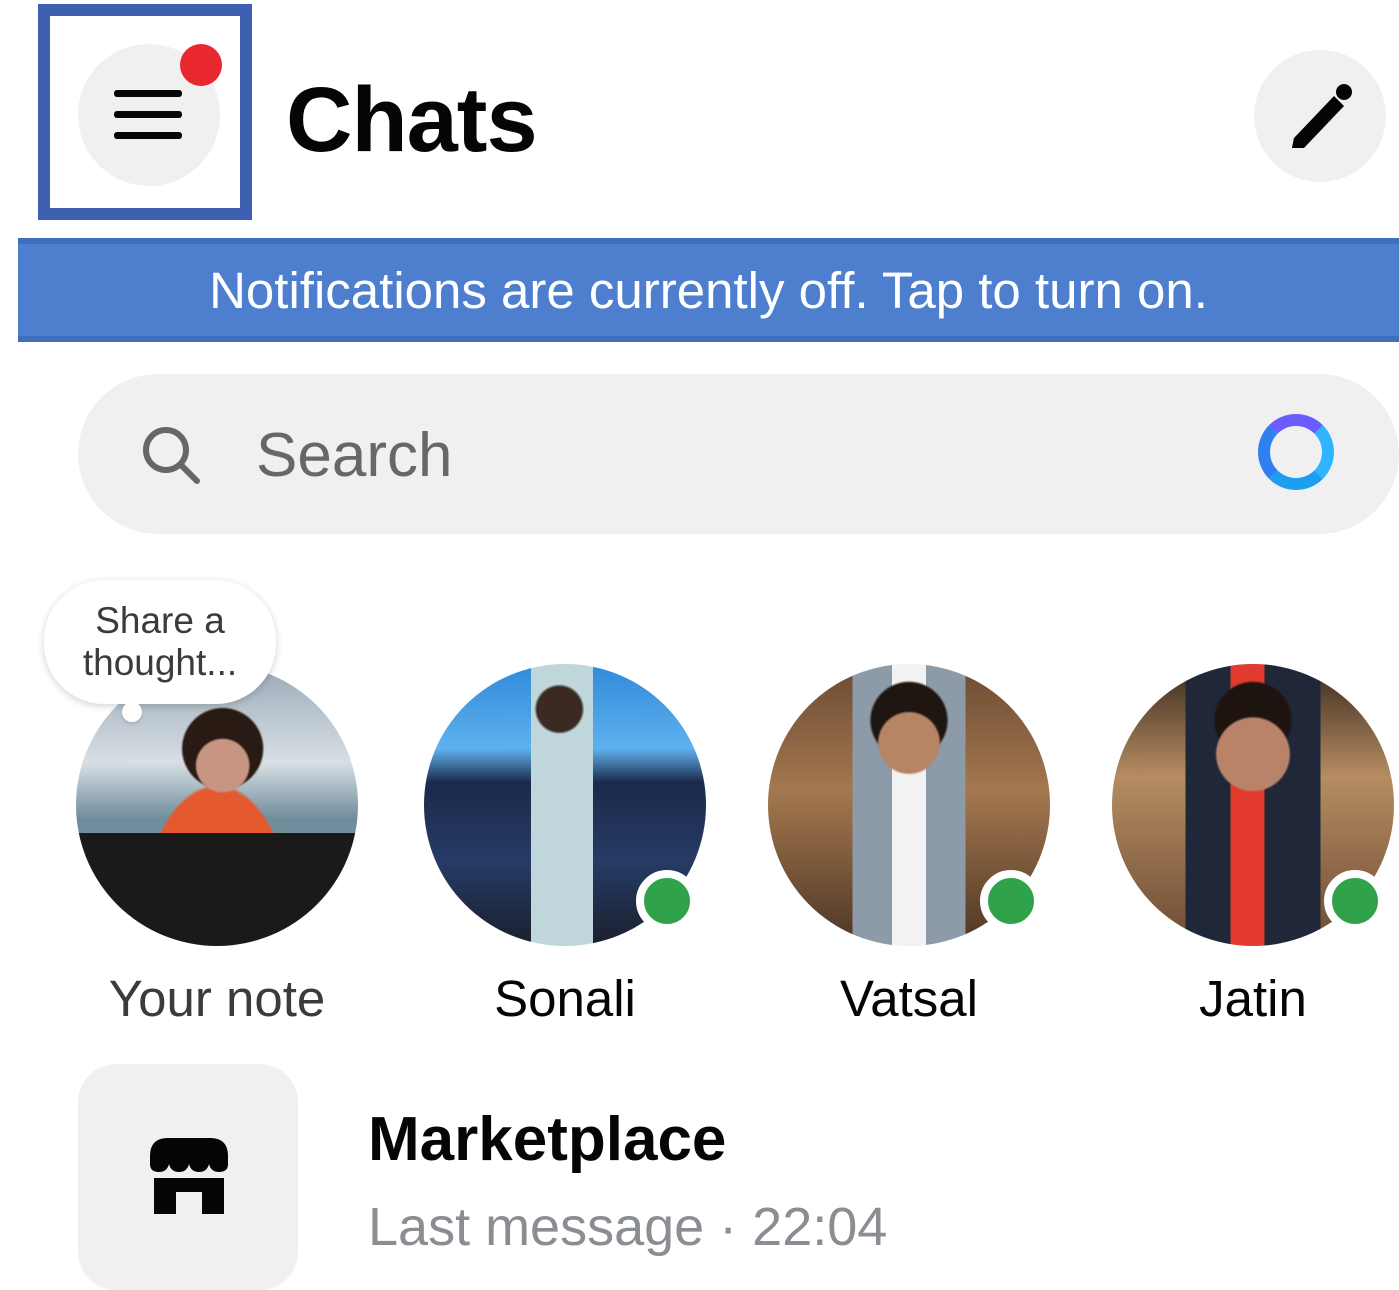 Image resolution: width=1399 pixels, height=1290 pixels. What do you see at coordinates (569, 854) in the screenshot?
I see `story-sonali: Sonali` at bounding box center [569, 854].